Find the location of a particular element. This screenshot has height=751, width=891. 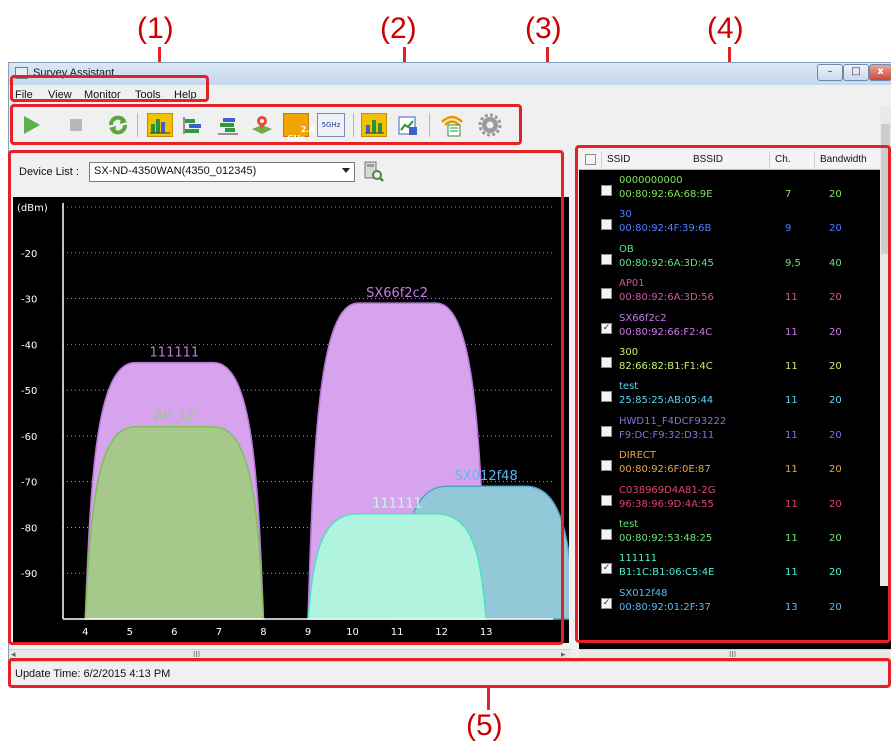

scroll-grip: III is located at coordinates (197, 654).